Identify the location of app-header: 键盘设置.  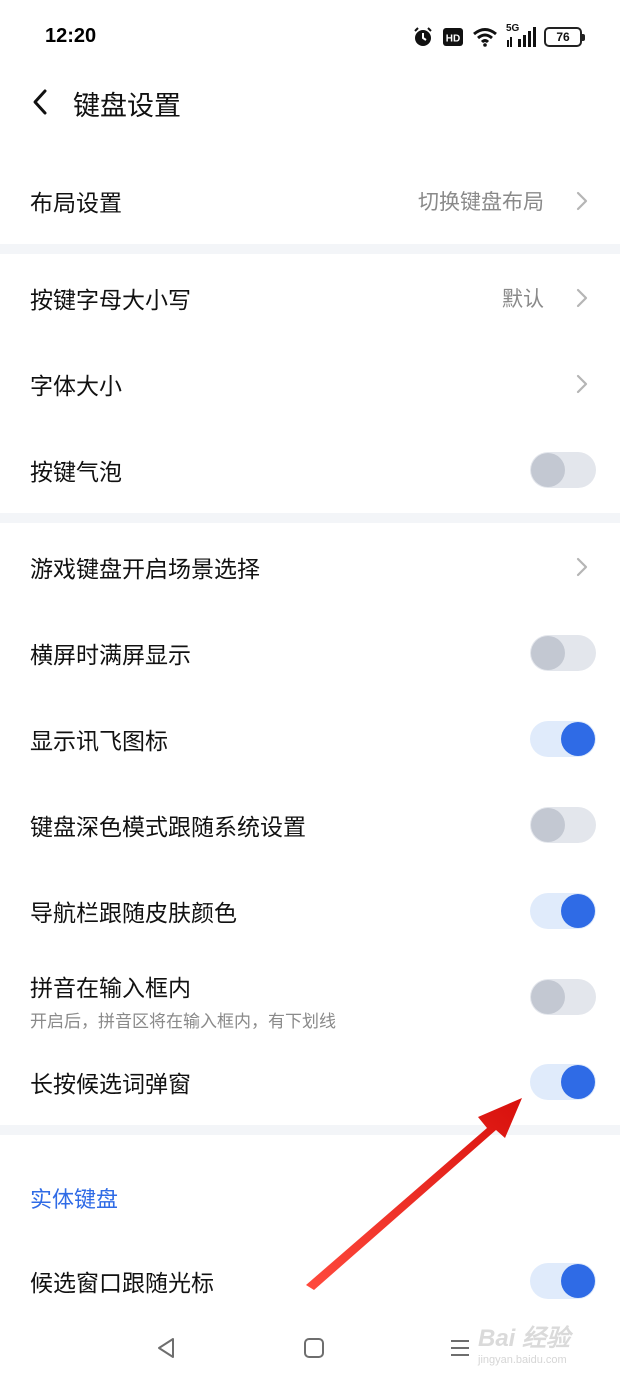
(310, 104).